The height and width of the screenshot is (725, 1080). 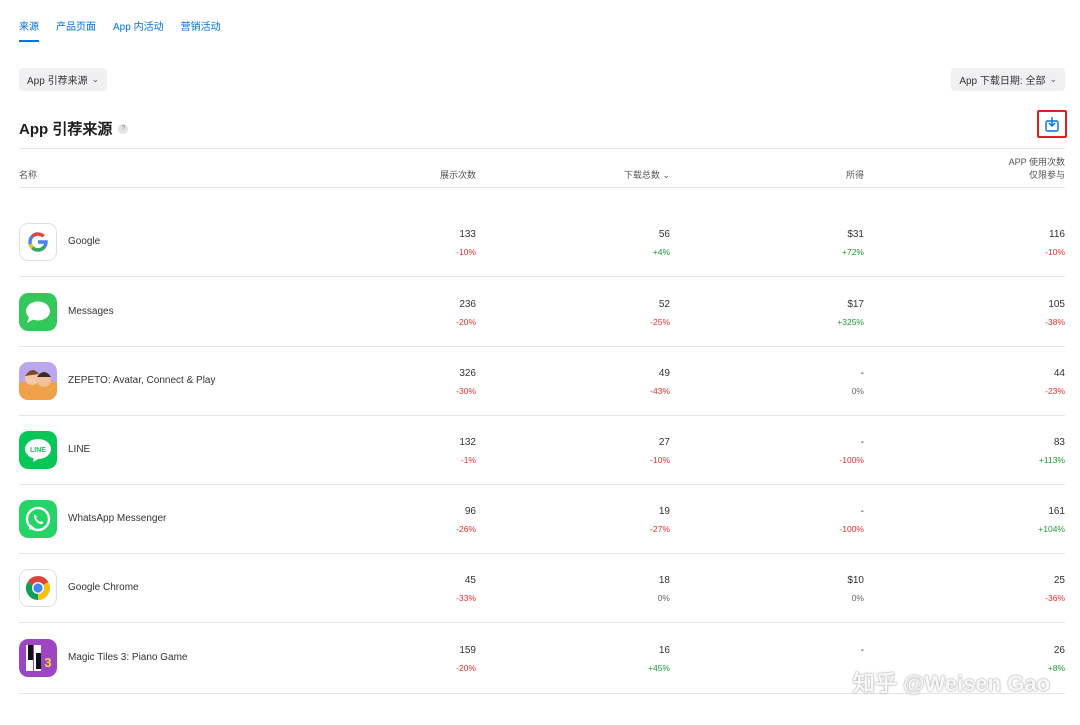 What do you see at coordinates (1059, 442) in the screenshot?
I see `usage-value: 83` at bounding box center [1059, 442].